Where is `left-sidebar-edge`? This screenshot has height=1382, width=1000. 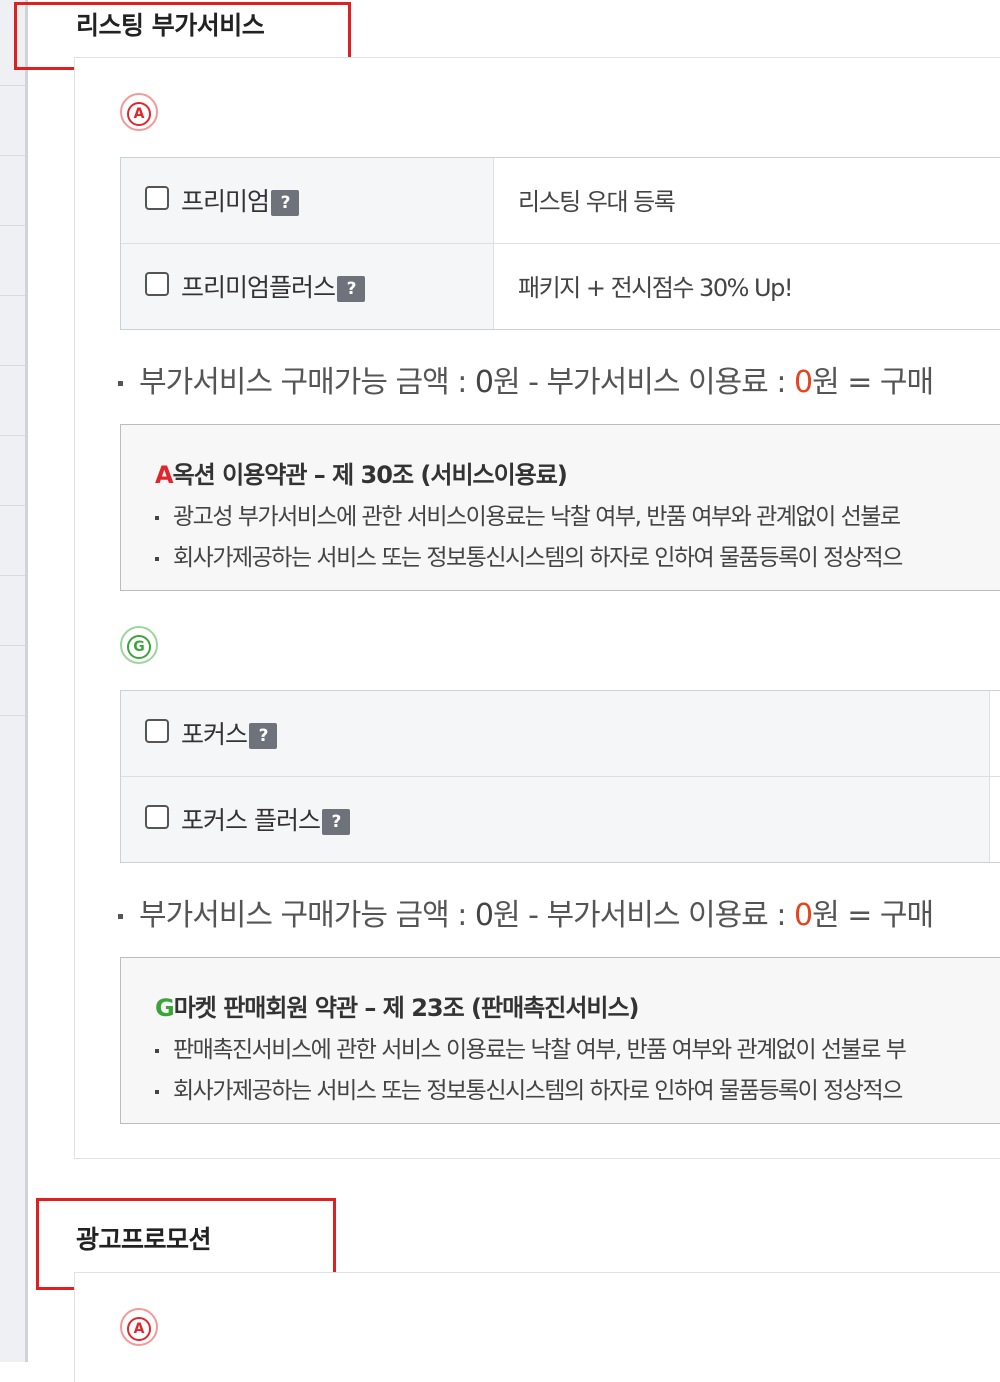 left-sidebar-edge is located at coordinates (14, 681).